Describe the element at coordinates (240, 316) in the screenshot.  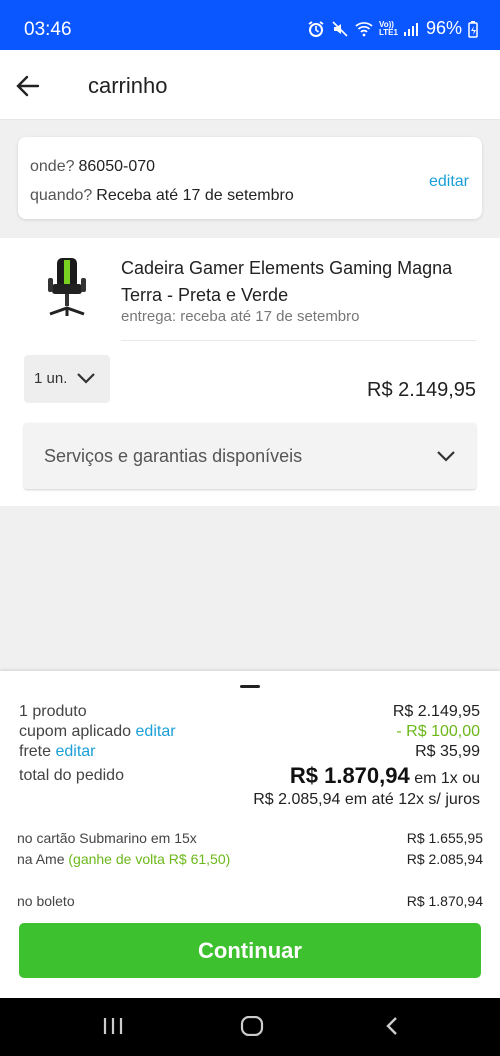
I see `product-delivery: entrega: receba até 17 de setembro` at that location.